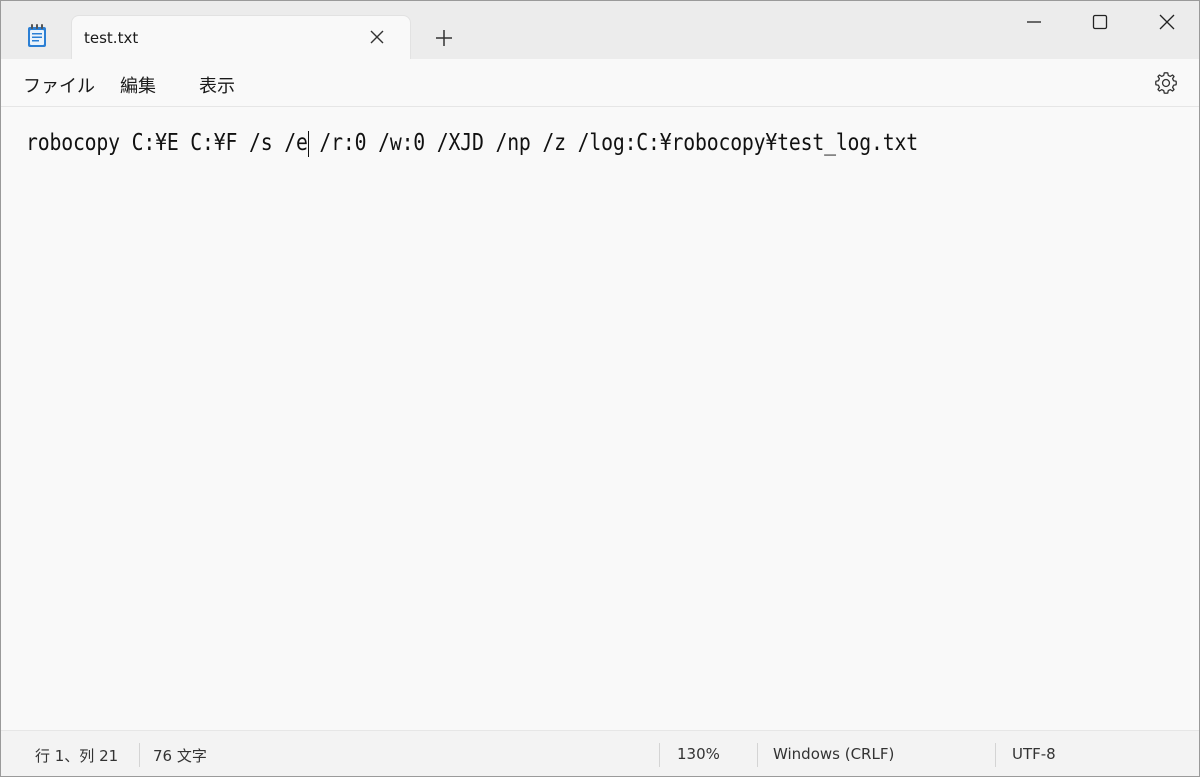  I want to click on plus-icon, so click(444, 38).